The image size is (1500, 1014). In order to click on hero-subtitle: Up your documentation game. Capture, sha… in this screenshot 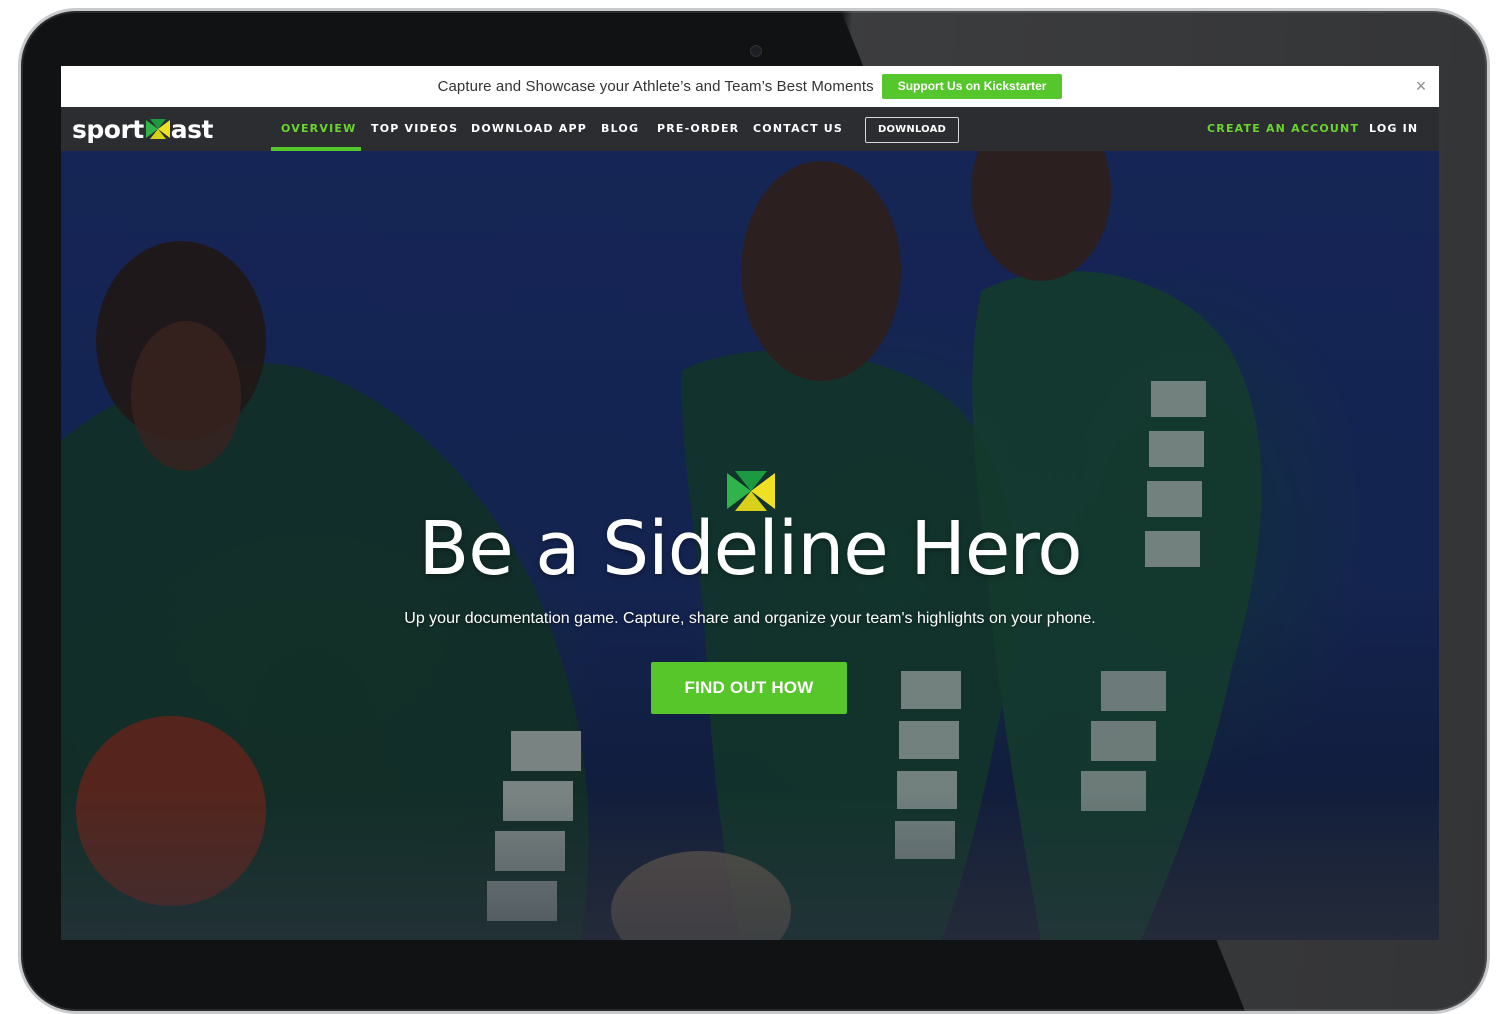, I will do `click(750, 618)`.